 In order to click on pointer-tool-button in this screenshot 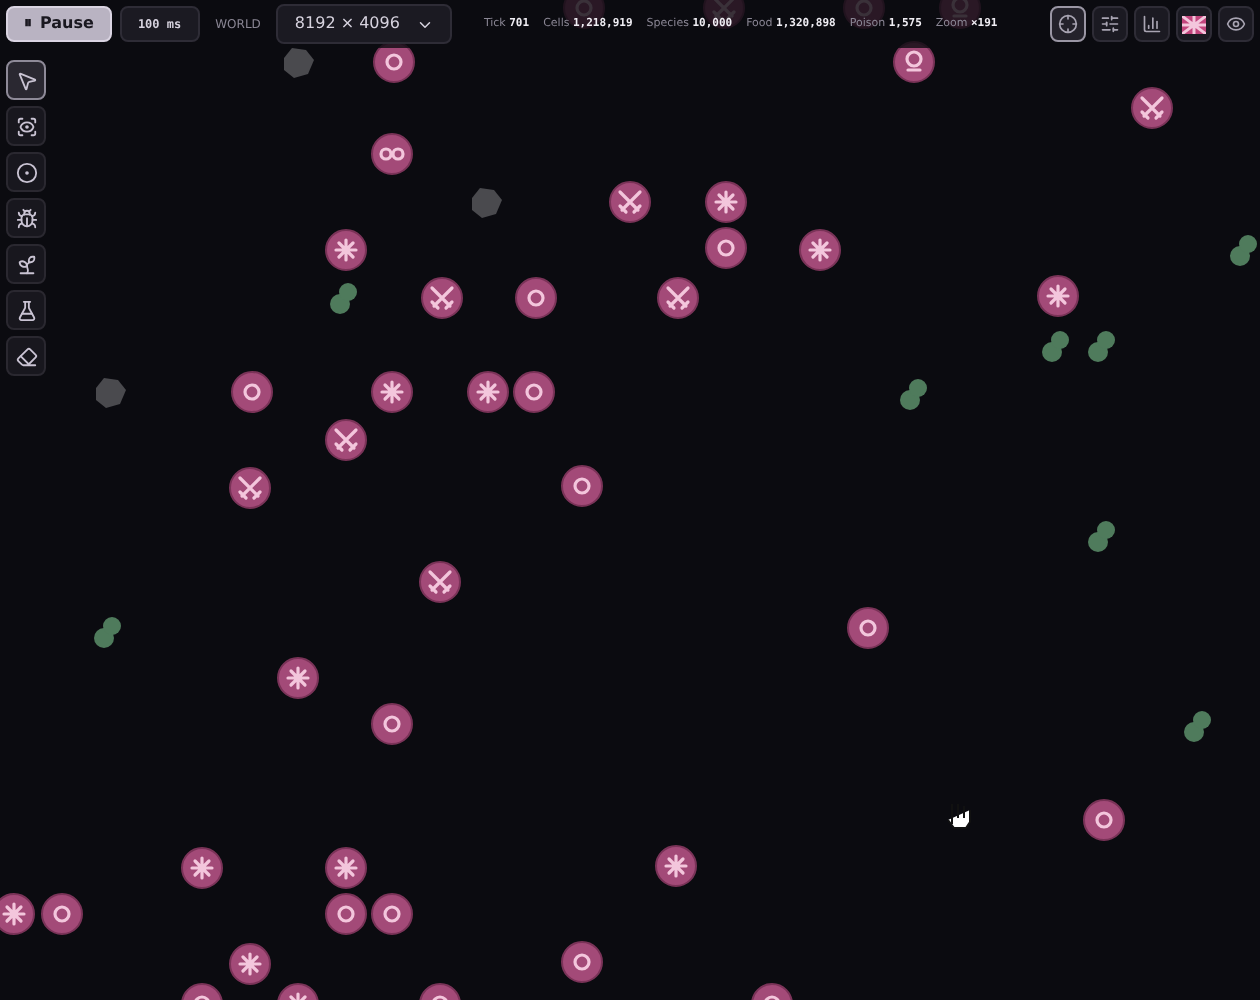, I will do `click(26, 80)`.